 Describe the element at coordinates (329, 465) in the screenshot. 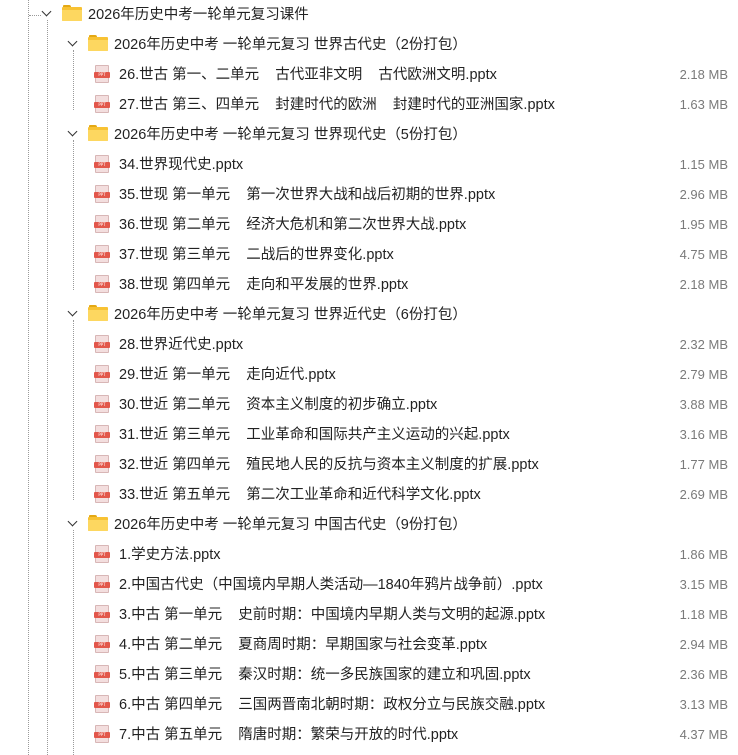

I see `file-name: 32.世近 第四单元 殖民地人民的反抗与资本主义制度的扩展.pptx` at that location.